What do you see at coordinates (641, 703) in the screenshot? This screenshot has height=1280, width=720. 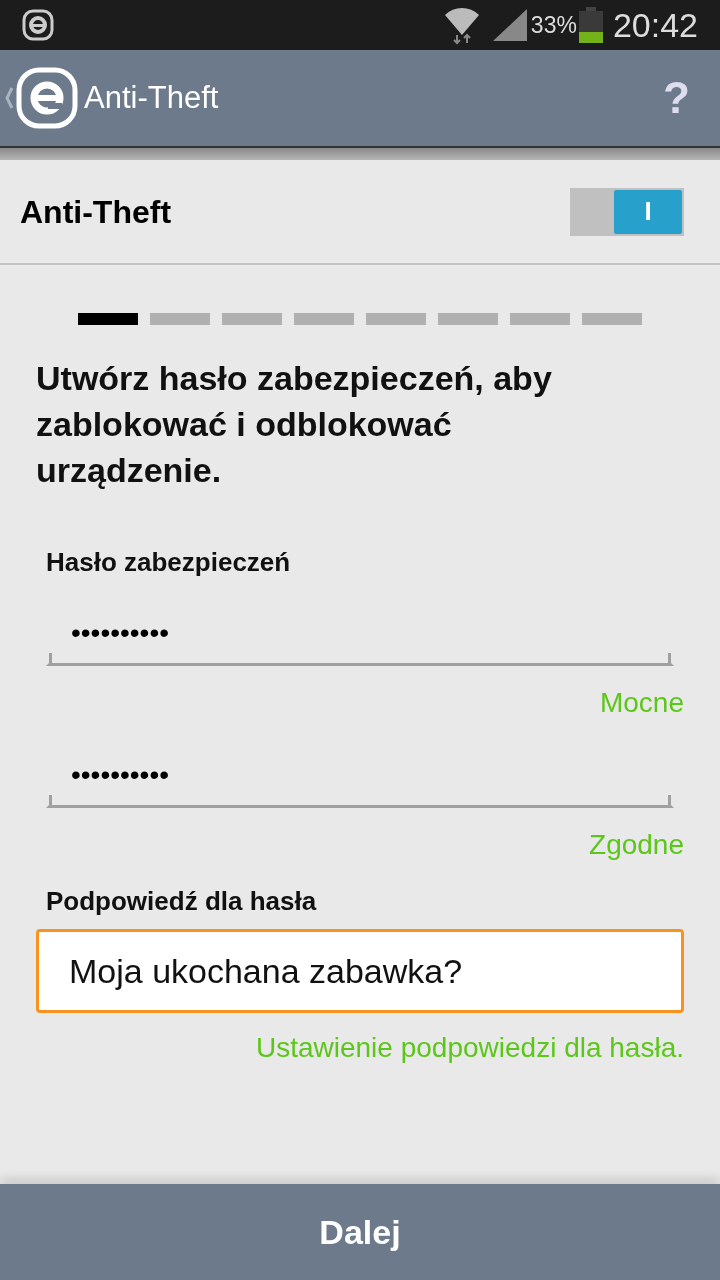 I see `strength-text: Mocne` at bounding box center [641, 703].